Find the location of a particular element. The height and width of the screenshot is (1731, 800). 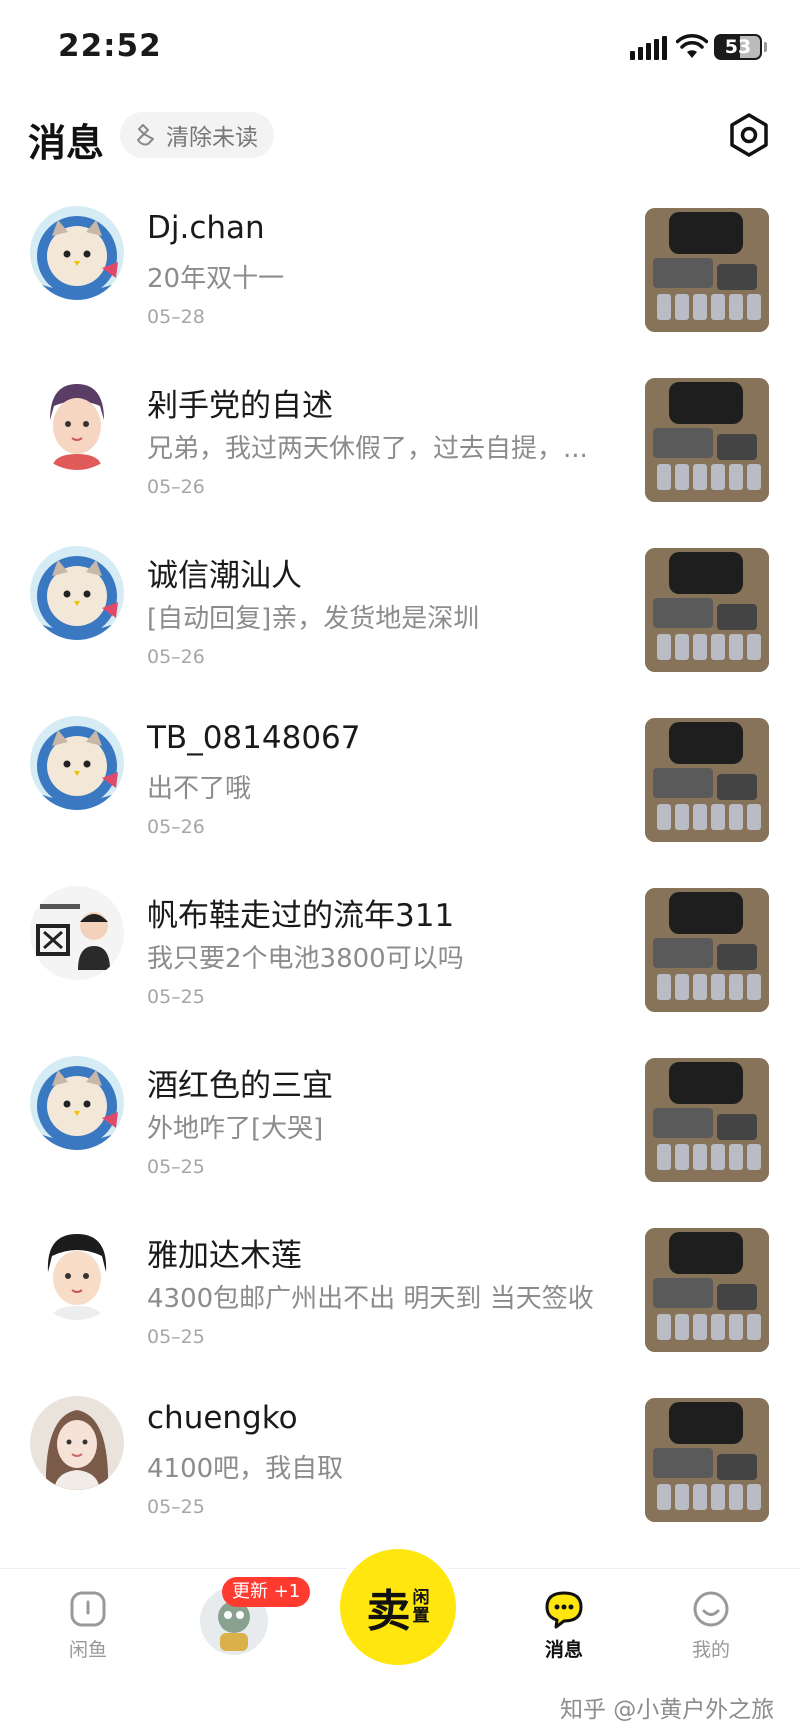

home-icon is located at coordinates (88, 1609).